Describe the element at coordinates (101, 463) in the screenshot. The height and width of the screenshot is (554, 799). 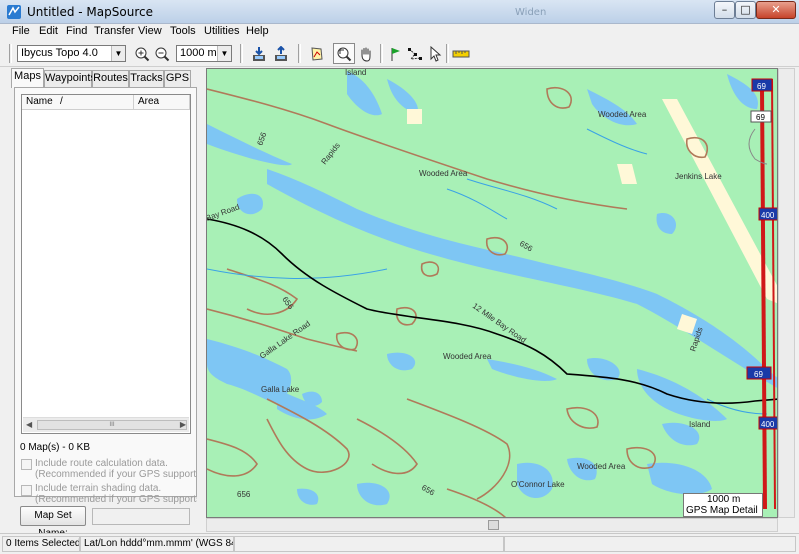
I see `route-data-label: Include route calculation data.` at that location.